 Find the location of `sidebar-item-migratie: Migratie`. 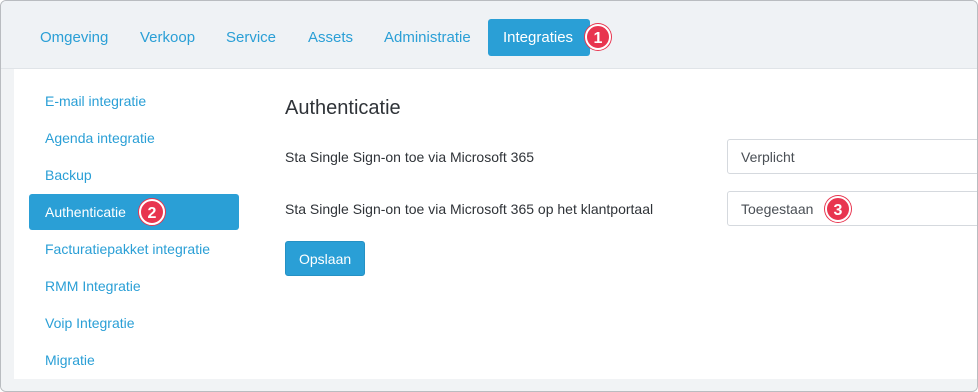

sidebar-item-migratie: Migratie is located at coordinates (134, 360).